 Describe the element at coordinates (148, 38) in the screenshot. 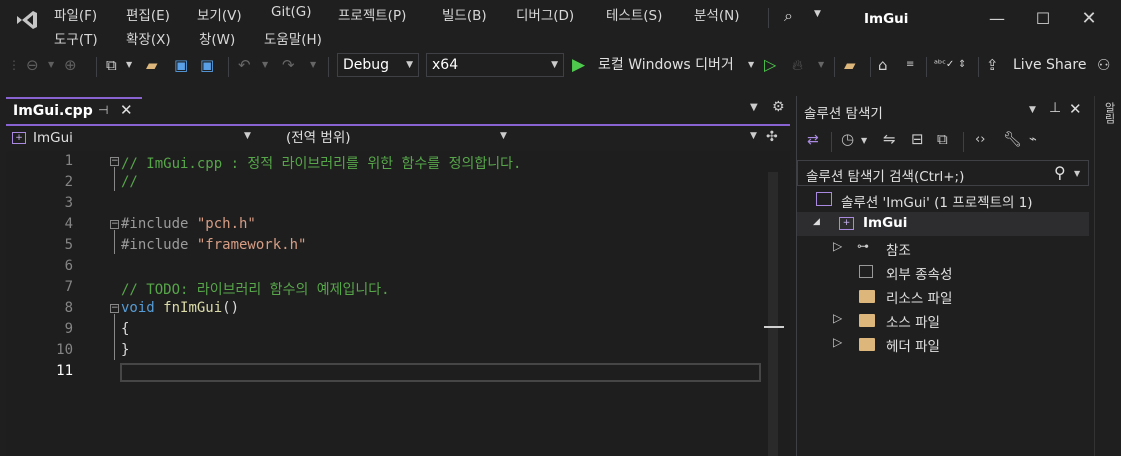

I see `menu-extensions: 확장(X)` at that location.